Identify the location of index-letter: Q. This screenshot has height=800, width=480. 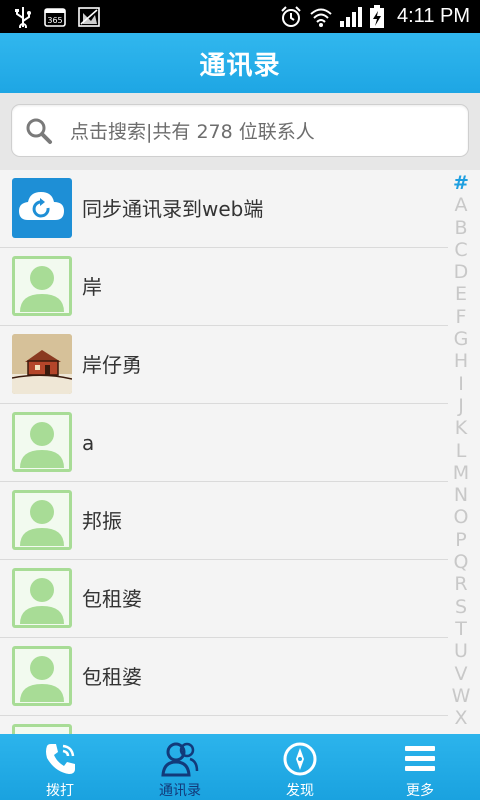
(461, 562).